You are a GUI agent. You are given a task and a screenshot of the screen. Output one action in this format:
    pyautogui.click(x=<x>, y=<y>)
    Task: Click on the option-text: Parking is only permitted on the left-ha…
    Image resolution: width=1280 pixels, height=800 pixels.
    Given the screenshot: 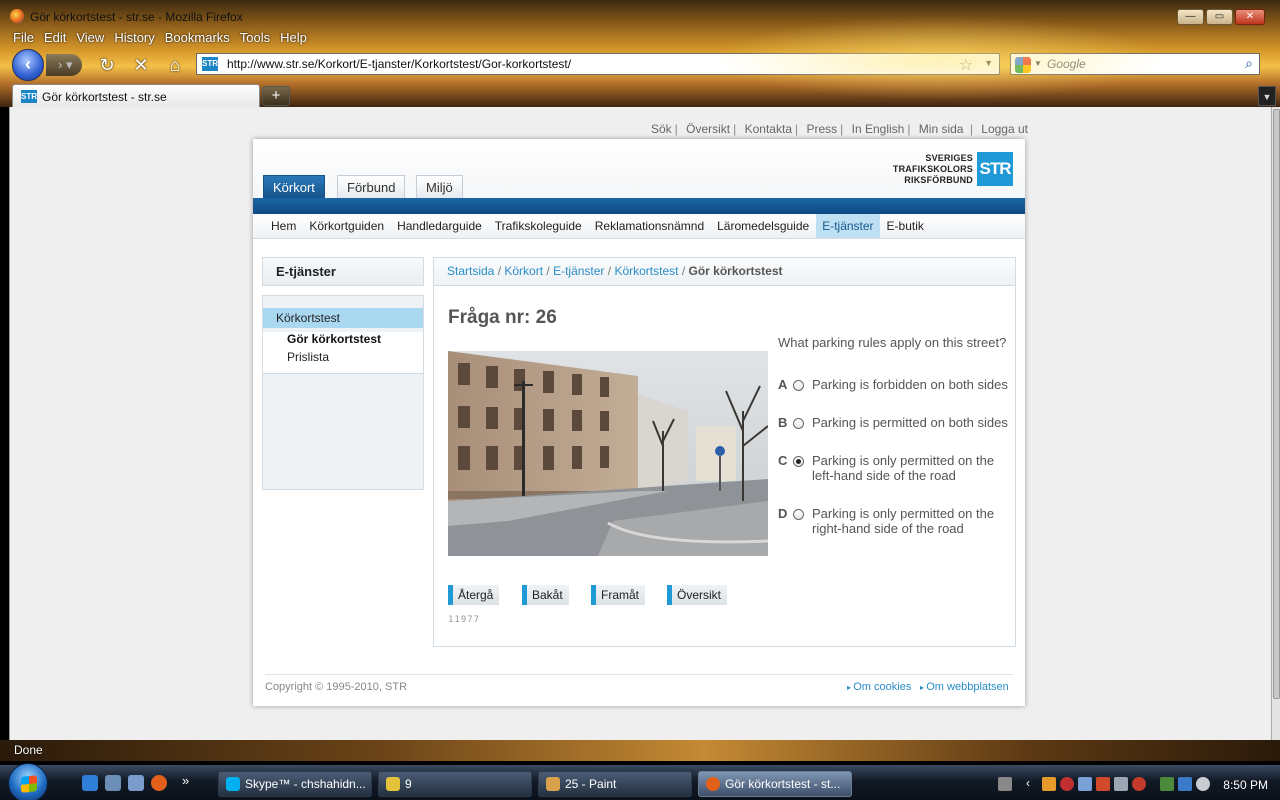 What is the action you would take?
    pyautogui.click(x=910, y=468)
    